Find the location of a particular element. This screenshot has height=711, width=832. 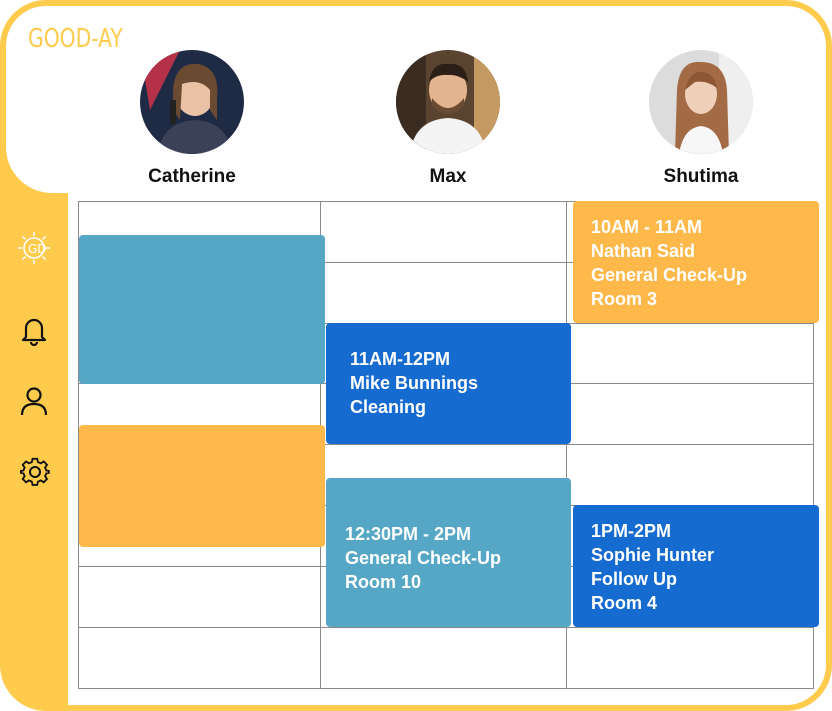

appointment-patient: Nathan Said is located at coordinates (643, 251).